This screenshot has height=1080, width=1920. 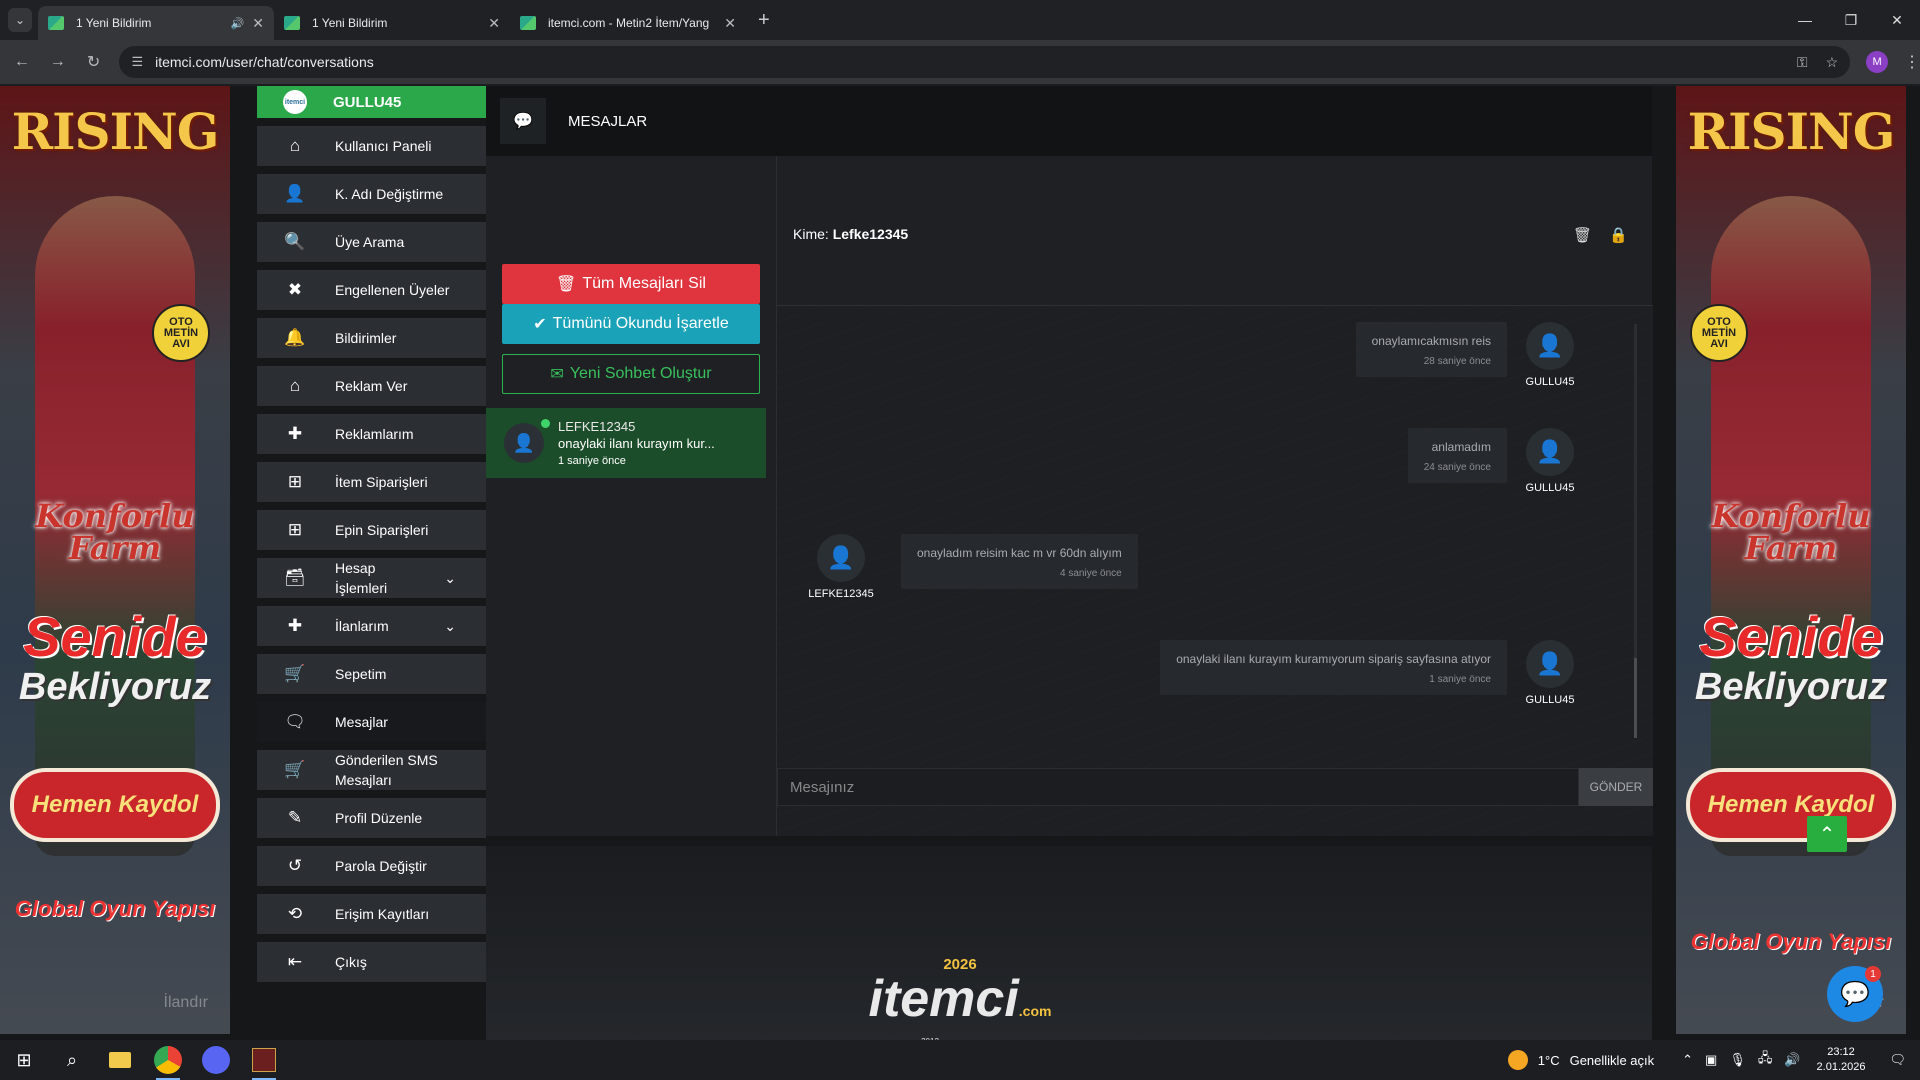 What do you see at coordinates (371, 962) in the screenshot?
I see `sidebar-item-cikis: ⇤ Çıkış` at bounding box center [371, 962].